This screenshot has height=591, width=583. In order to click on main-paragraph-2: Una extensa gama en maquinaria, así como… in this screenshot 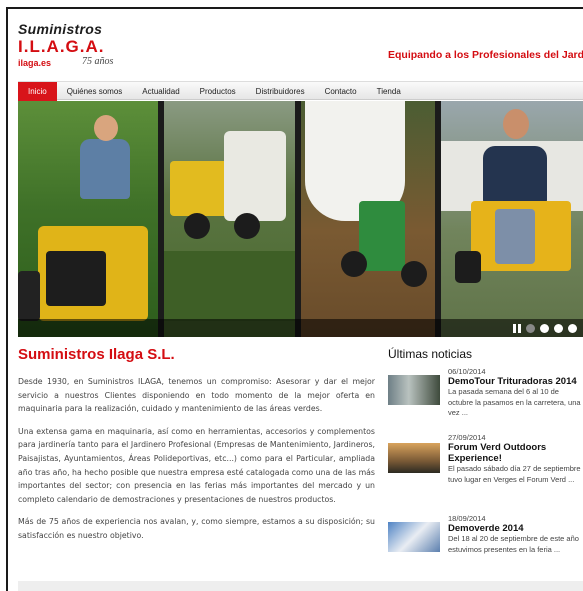, I will do `click(196, 465)`.